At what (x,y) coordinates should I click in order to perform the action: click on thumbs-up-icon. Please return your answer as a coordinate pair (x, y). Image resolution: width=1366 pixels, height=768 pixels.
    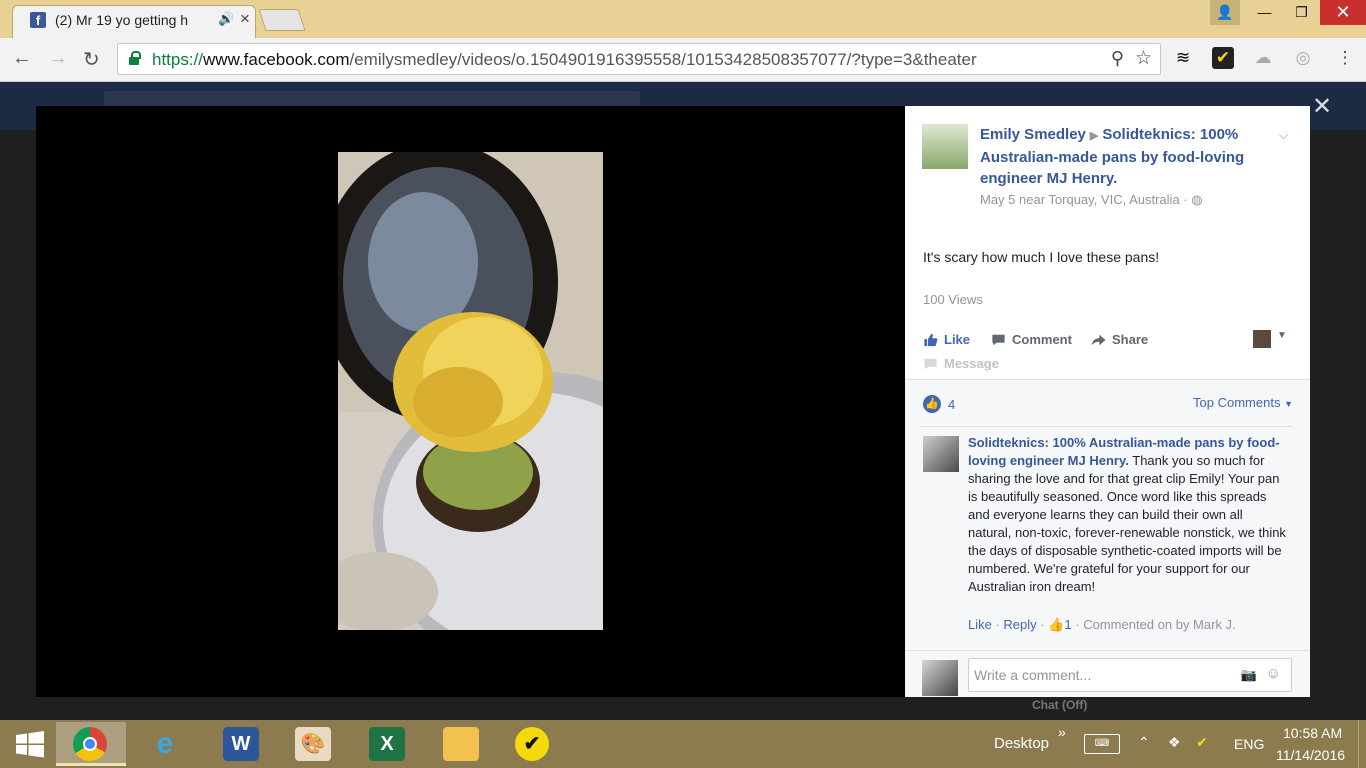
    Looking at the image, I should click on (931, 339).